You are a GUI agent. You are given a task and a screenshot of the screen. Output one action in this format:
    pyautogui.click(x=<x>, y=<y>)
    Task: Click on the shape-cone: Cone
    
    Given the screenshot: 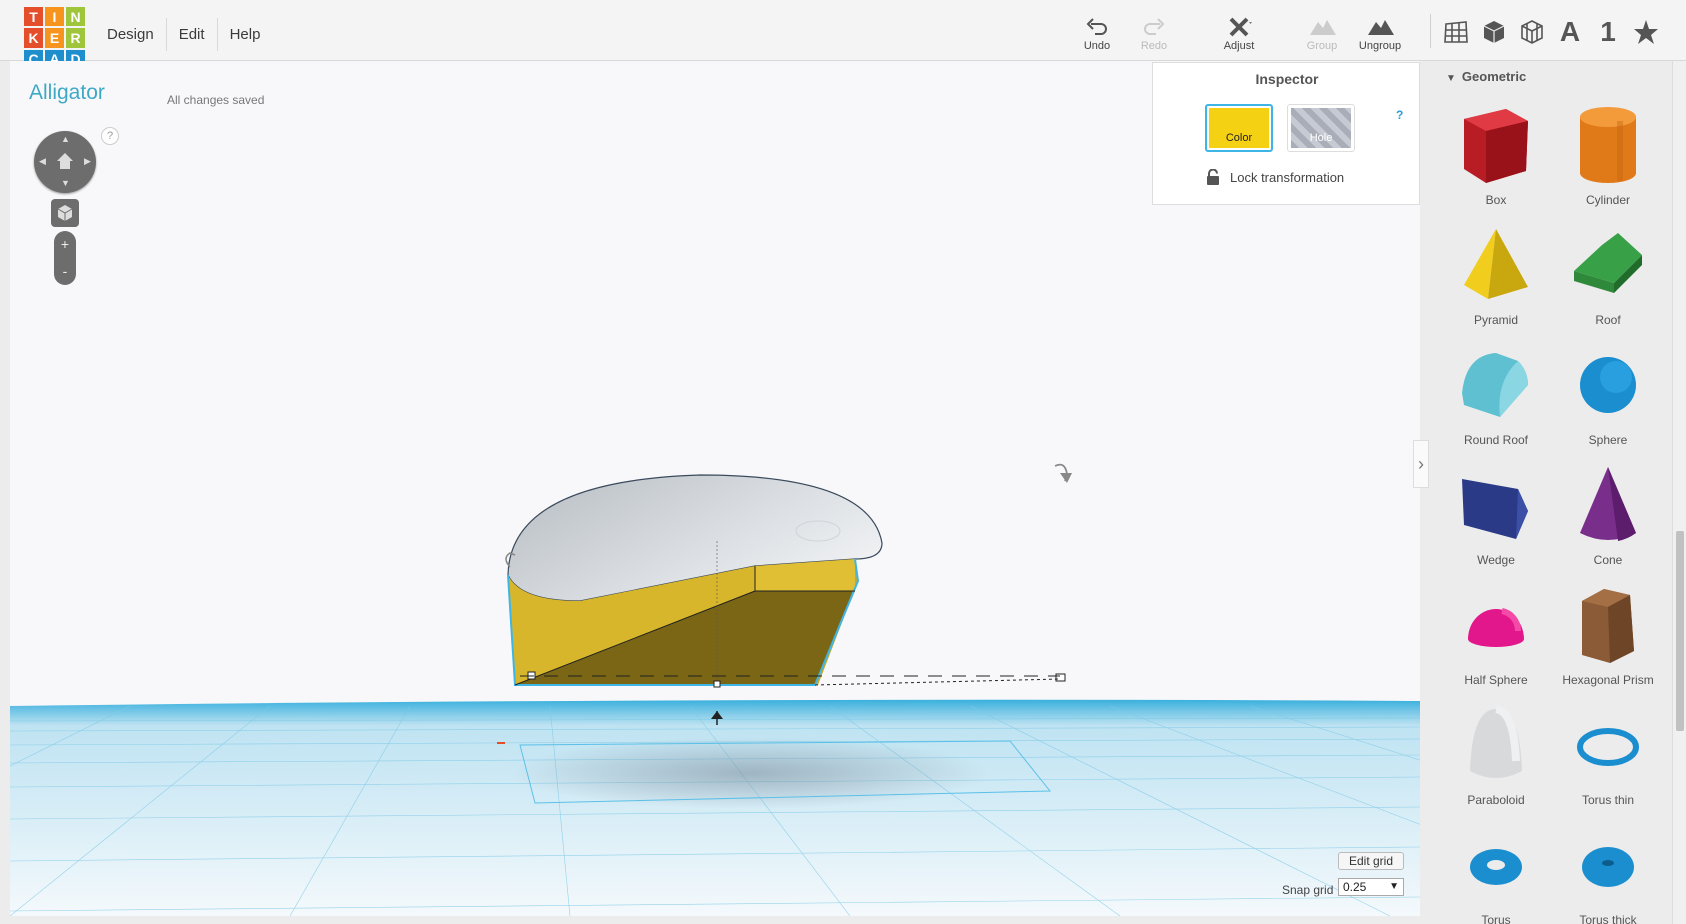 What is the action you would take?
    pyautogui.click(x=1608, y=521)
    